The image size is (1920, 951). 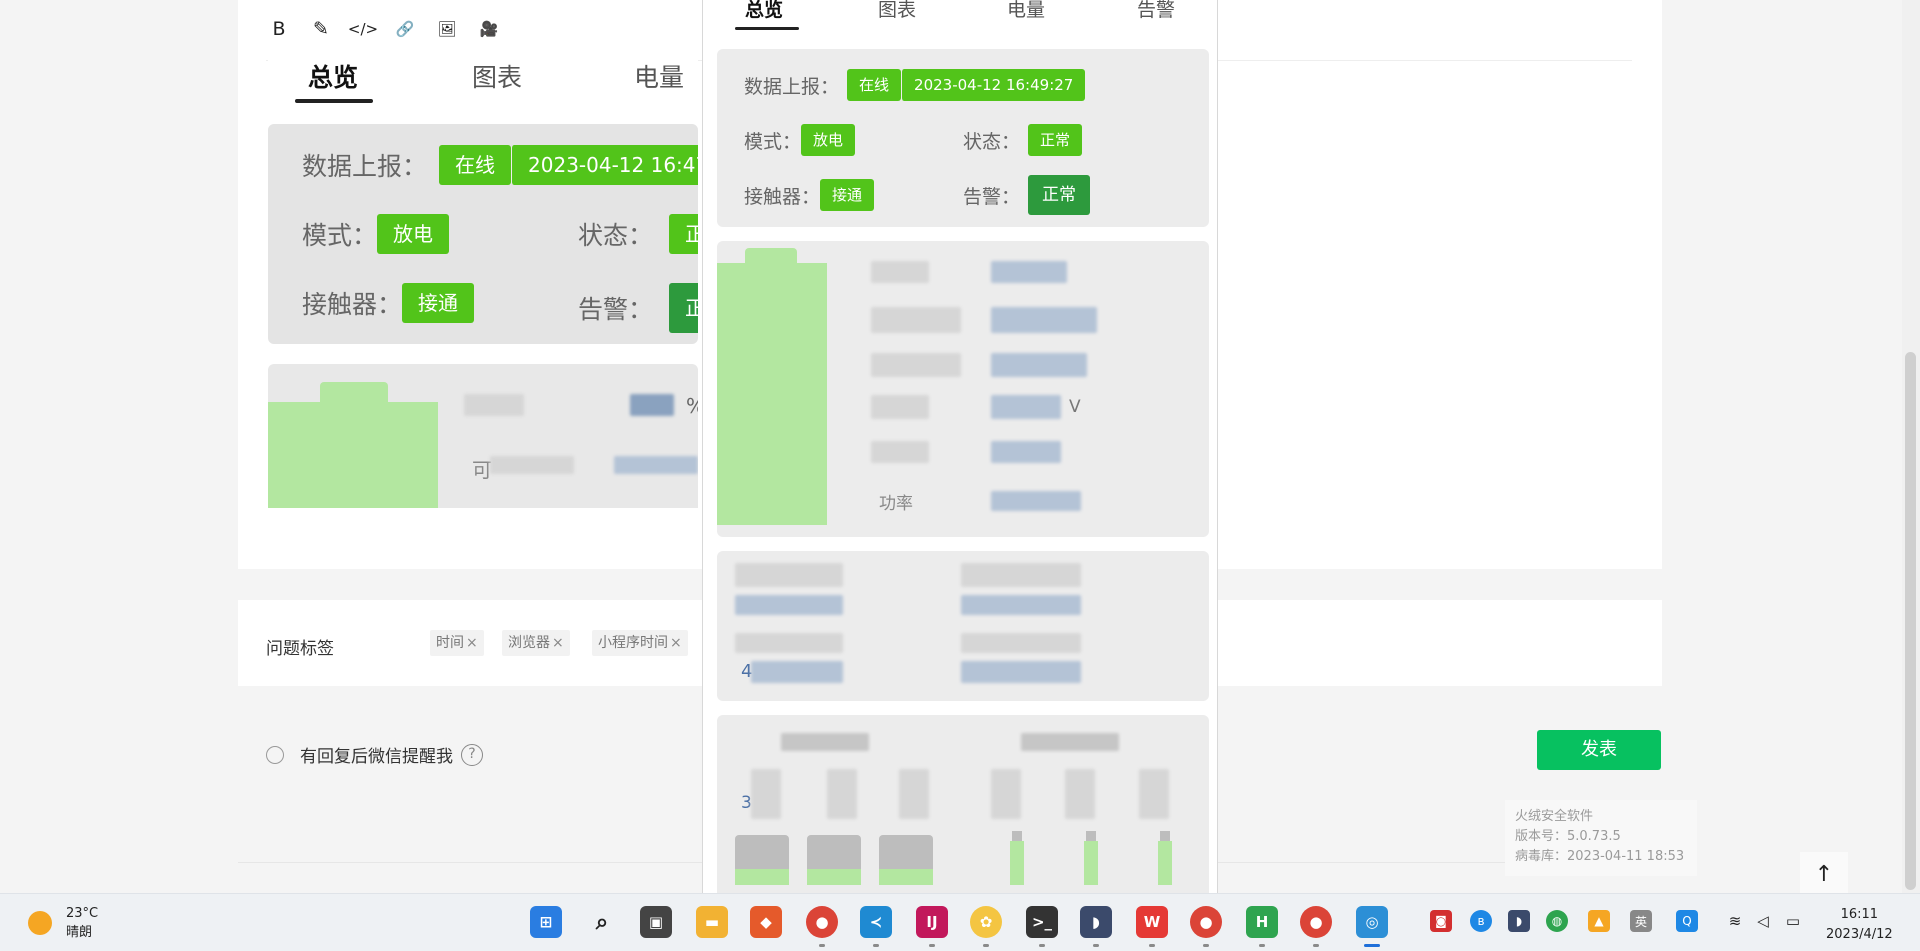 I want to click on pop-report-row: 数据上报： 在线 2023-04-12 16:49:27, so click(x=915, y=85).